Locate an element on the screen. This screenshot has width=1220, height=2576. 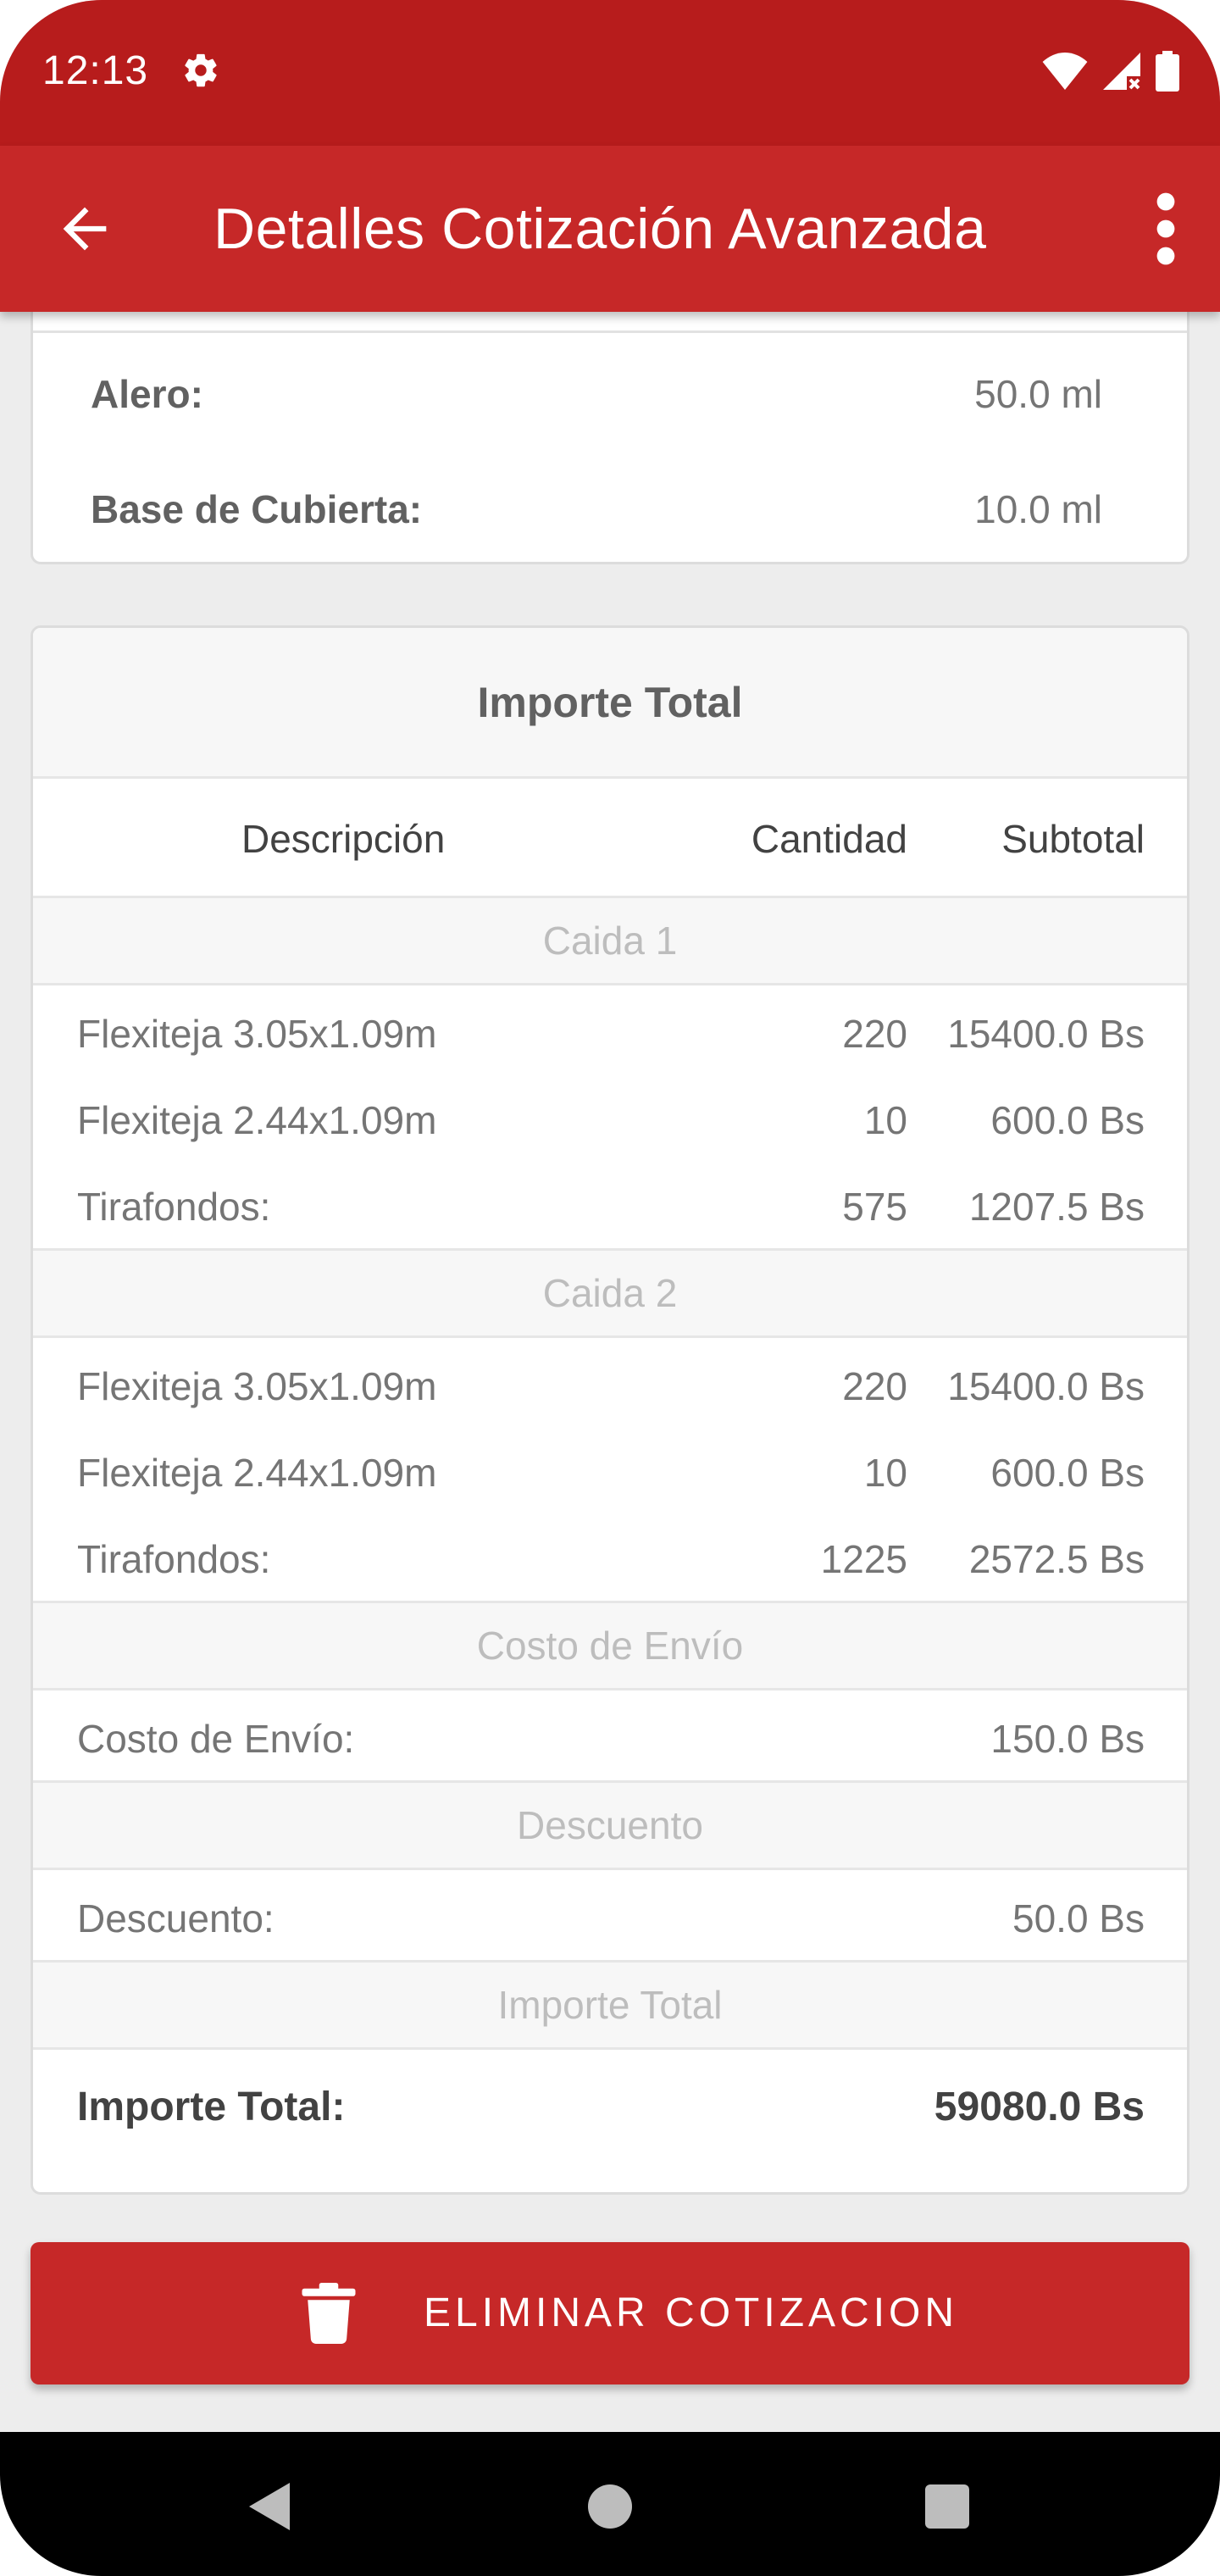
divider is located at coordinates (610, 331).